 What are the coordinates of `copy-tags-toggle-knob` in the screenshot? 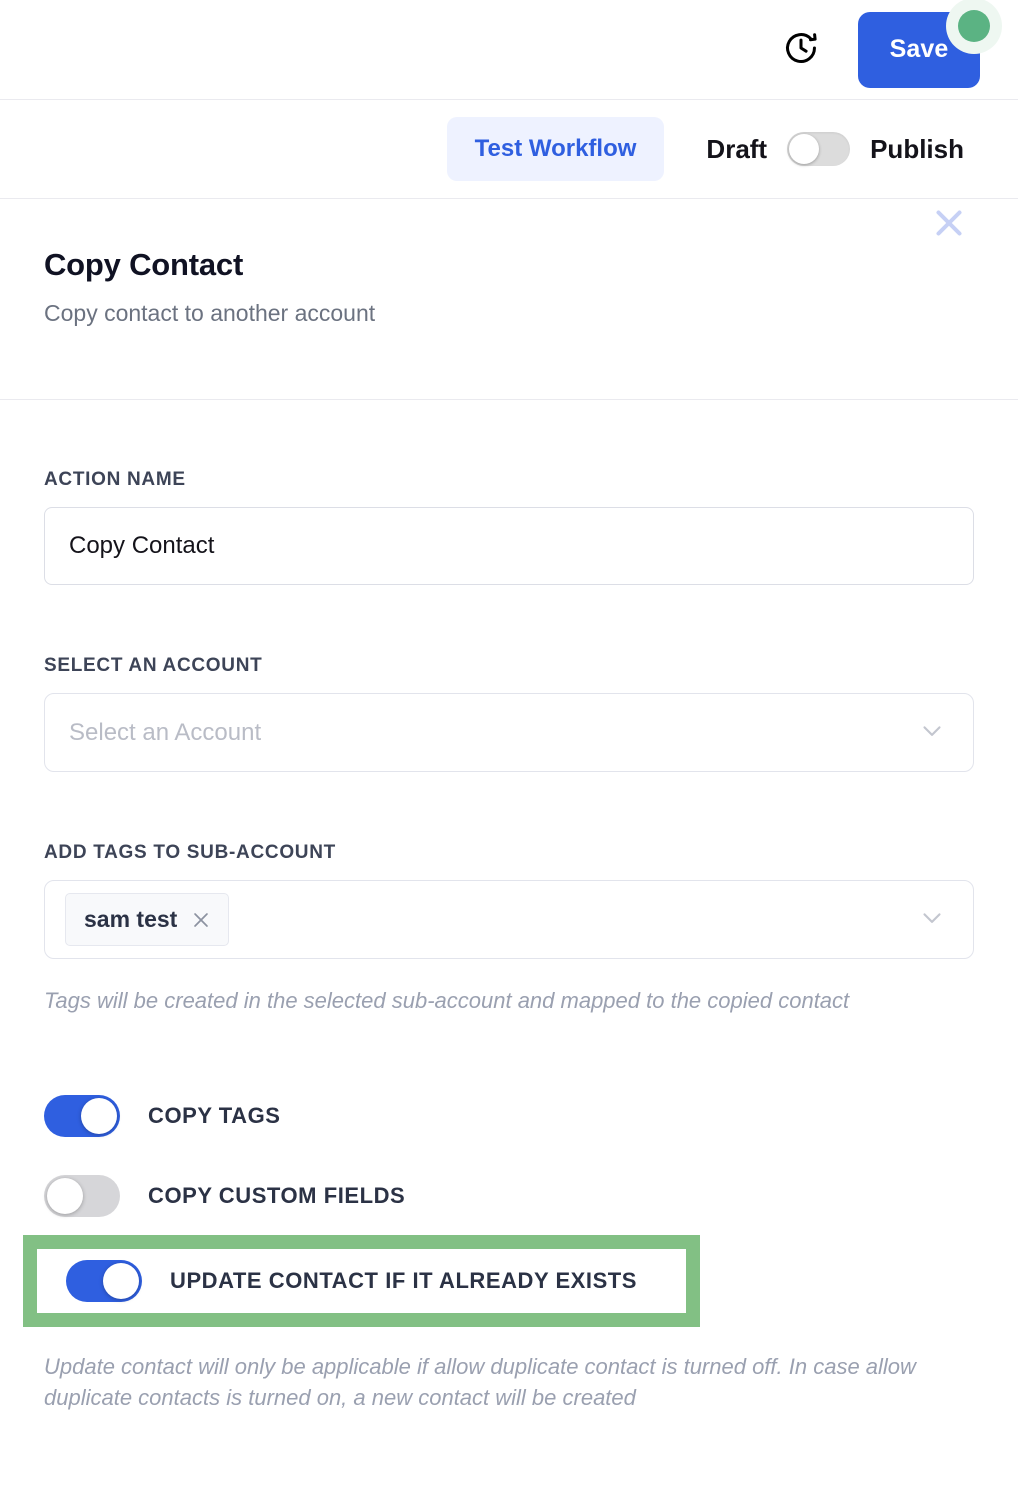 It's located at (99, 1116).